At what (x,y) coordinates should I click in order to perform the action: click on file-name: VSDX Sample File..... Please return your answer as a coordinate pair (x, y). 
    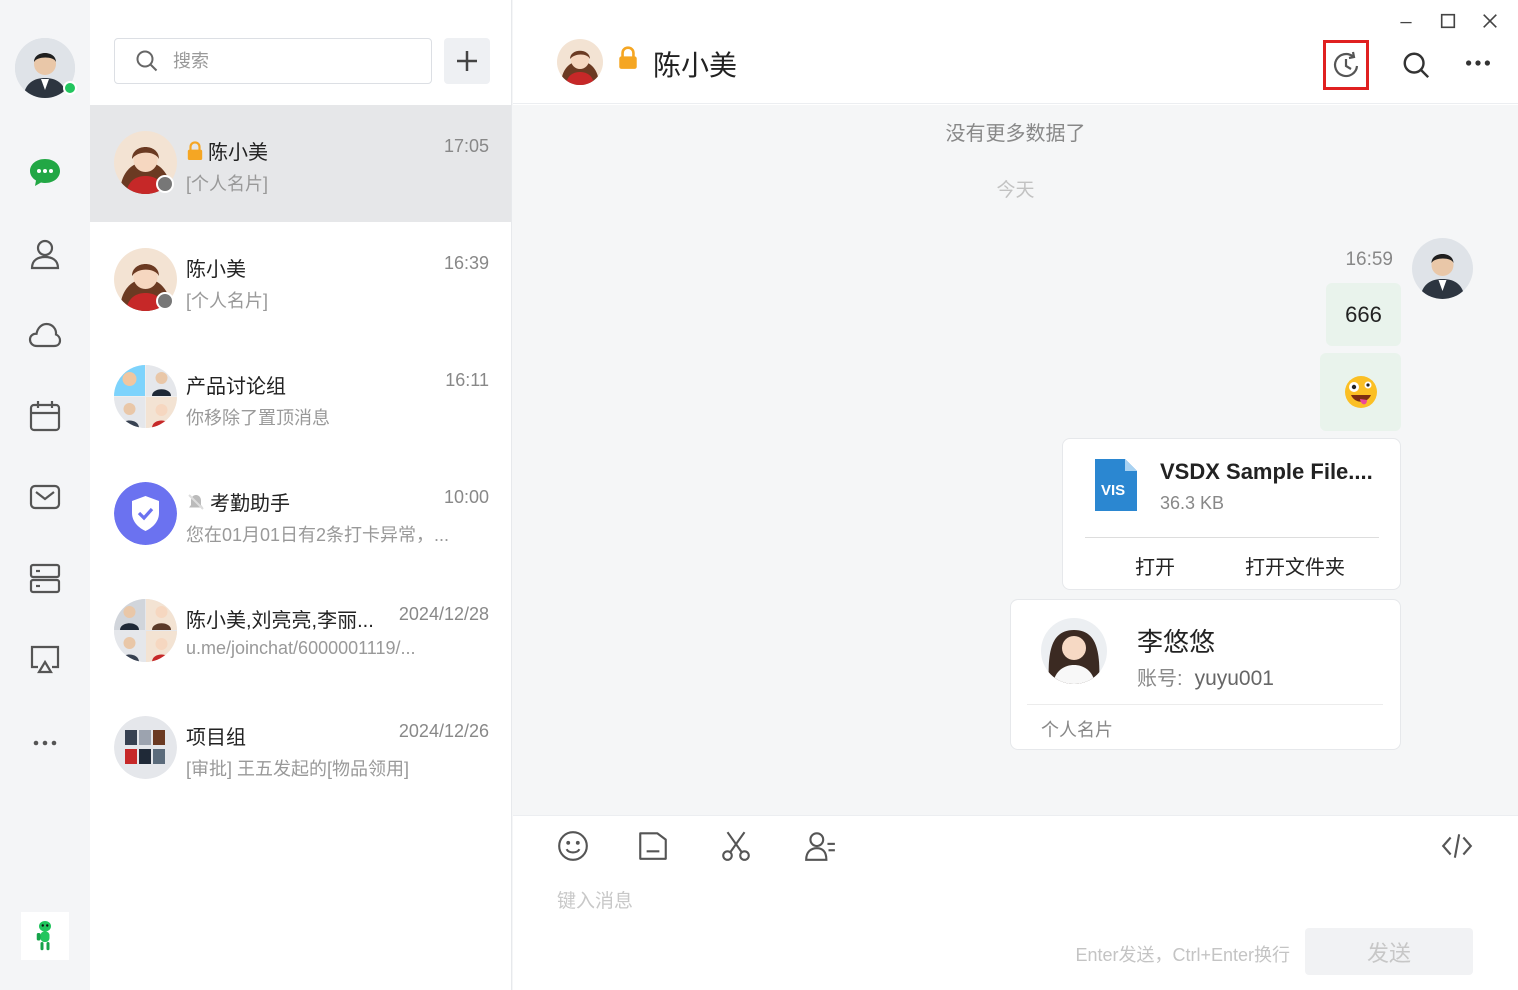
    Looking at the image, I should click on (1266, 471).